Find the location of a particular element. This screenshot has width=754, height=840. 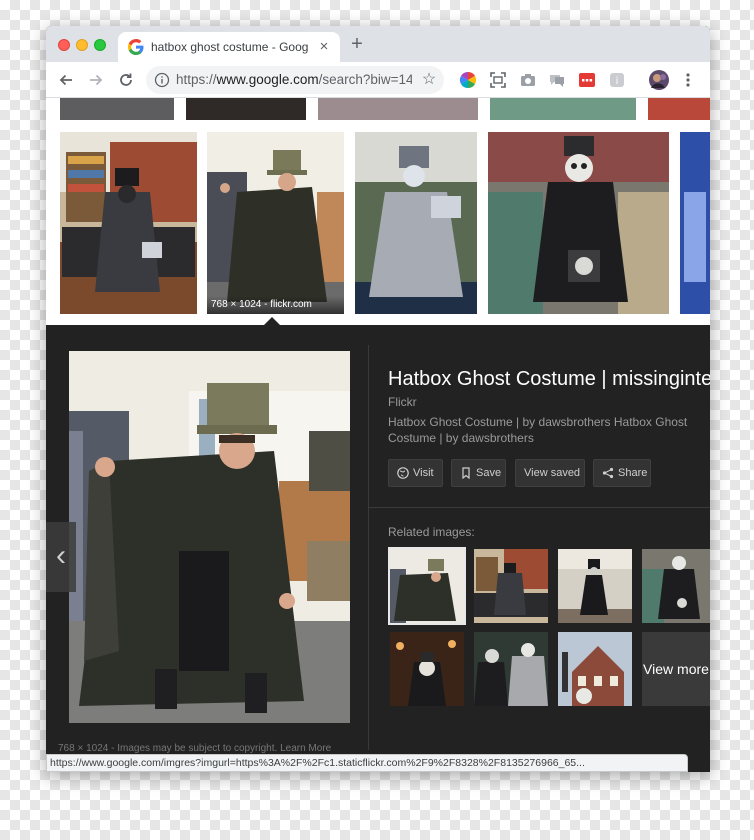

tab-close-icon: × is located at coordinates (324, 47).